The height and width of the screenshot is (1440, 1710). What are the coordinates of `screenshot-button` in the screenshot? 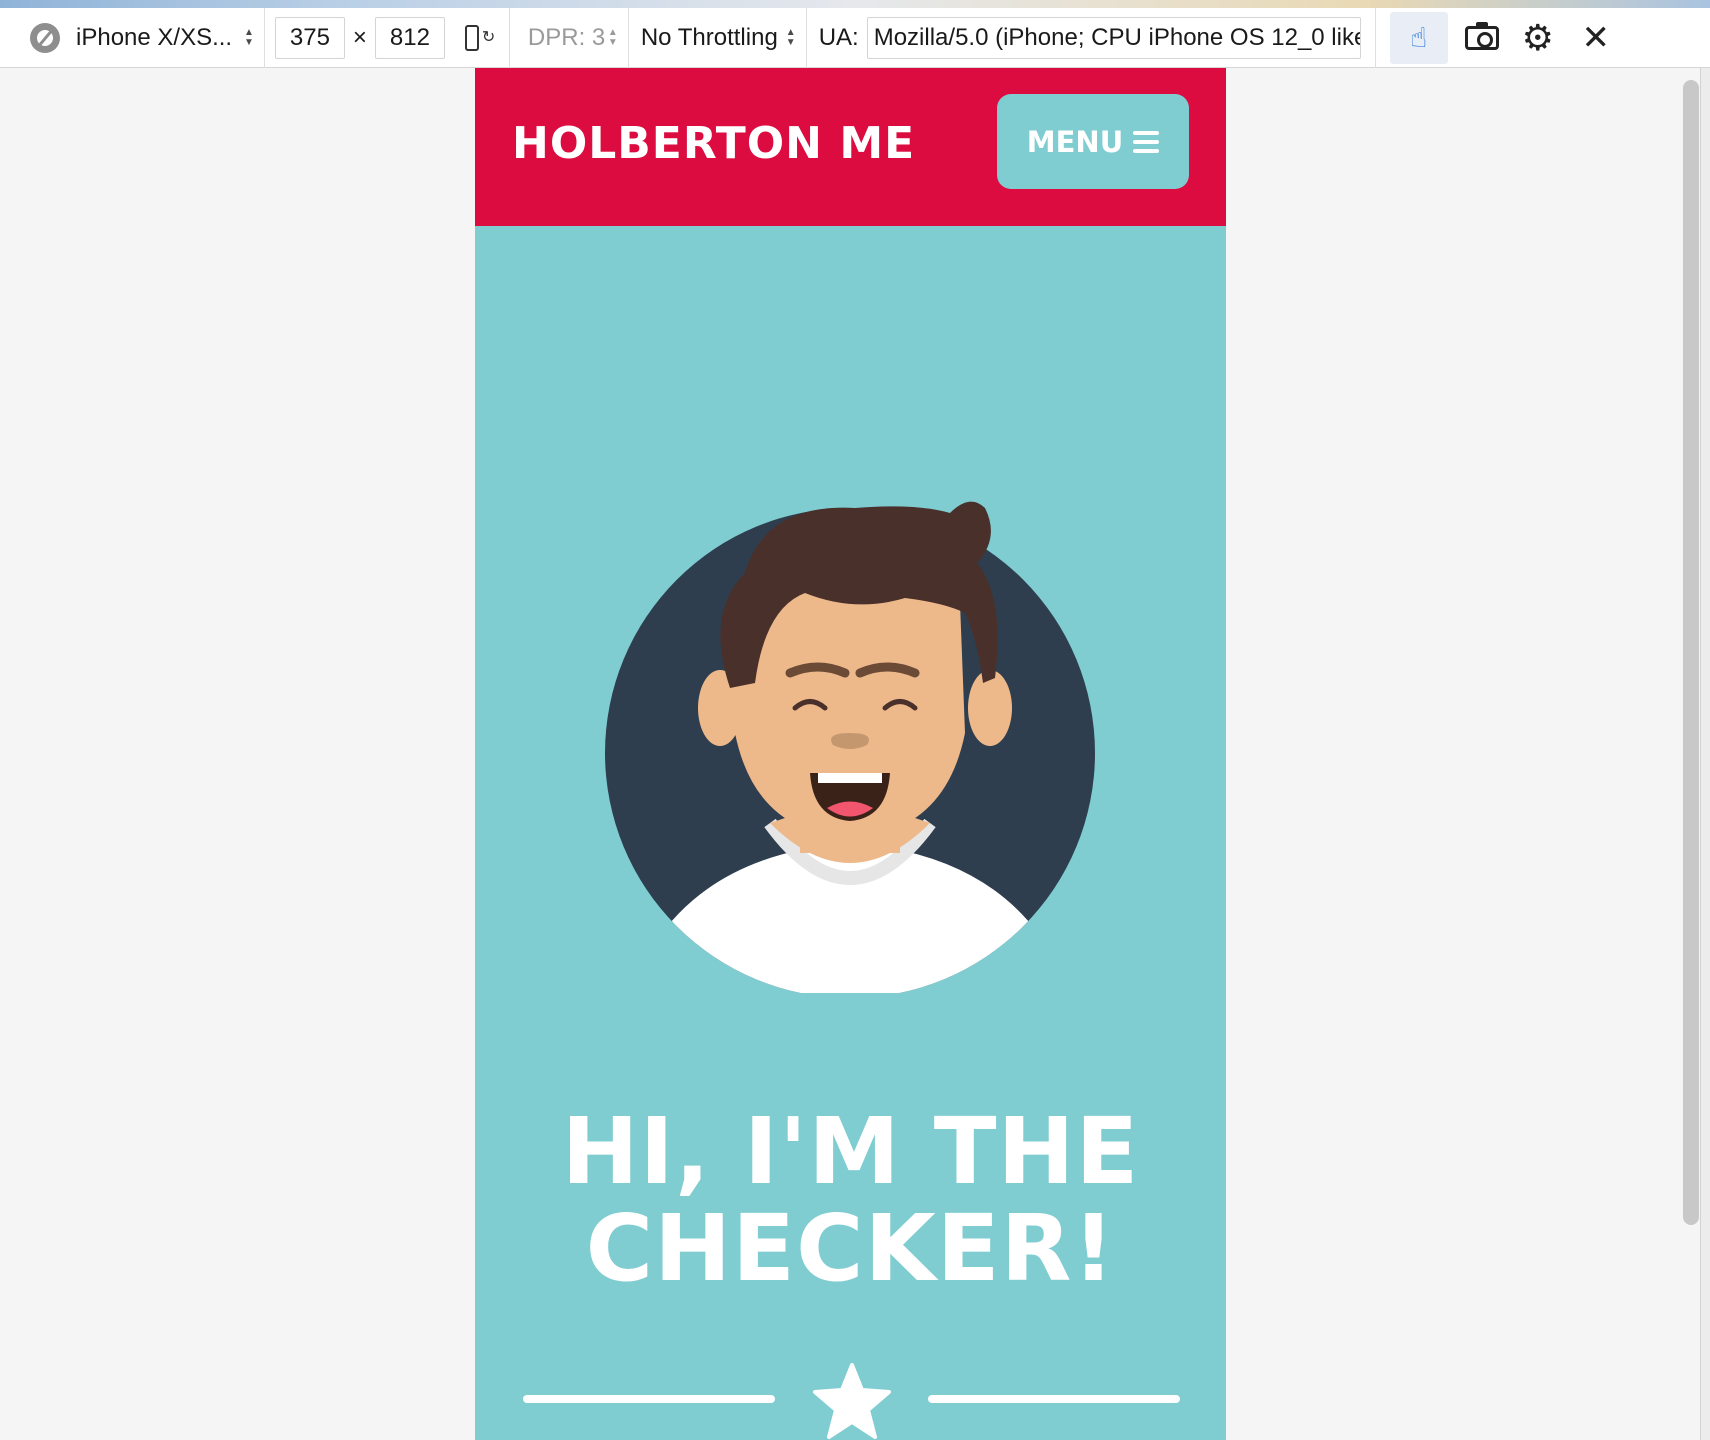 It's located at (1482, 38).